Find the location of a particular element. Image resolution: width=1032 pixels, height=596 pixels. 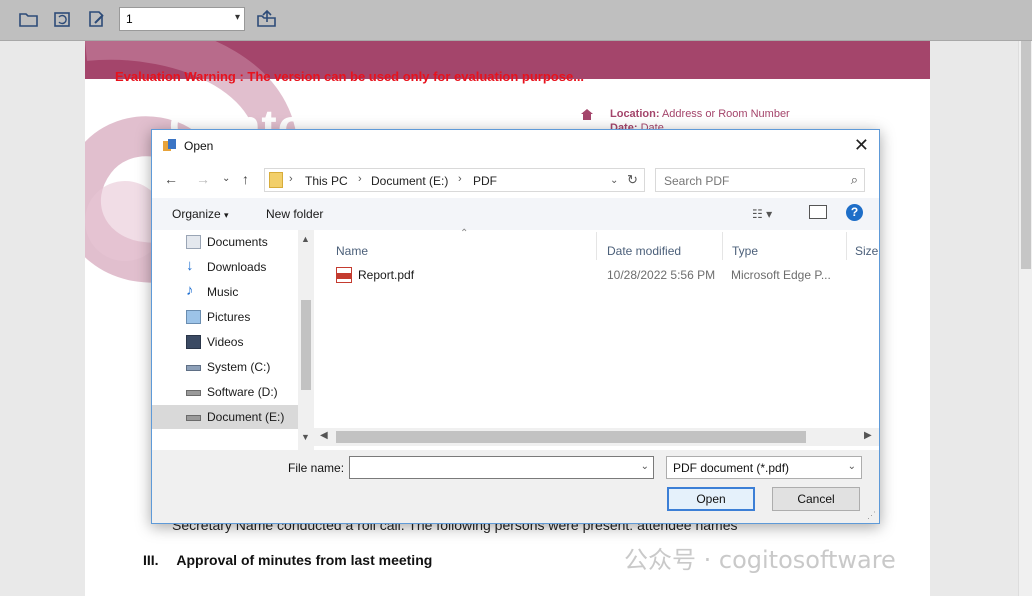

downloads-icon: ↓ is located at coordinates (190, 265).